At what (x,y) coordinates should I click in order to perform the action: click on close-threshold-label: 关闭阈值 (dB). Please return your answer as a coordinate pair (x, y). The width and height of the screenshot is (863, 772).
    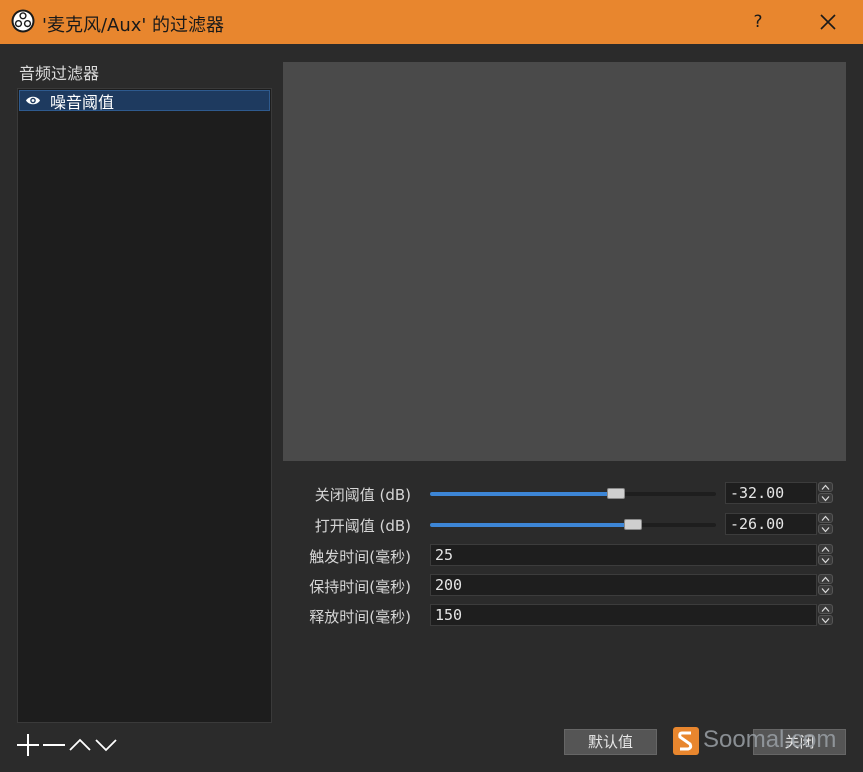
    Looking at the image, I should click on (362, 495).